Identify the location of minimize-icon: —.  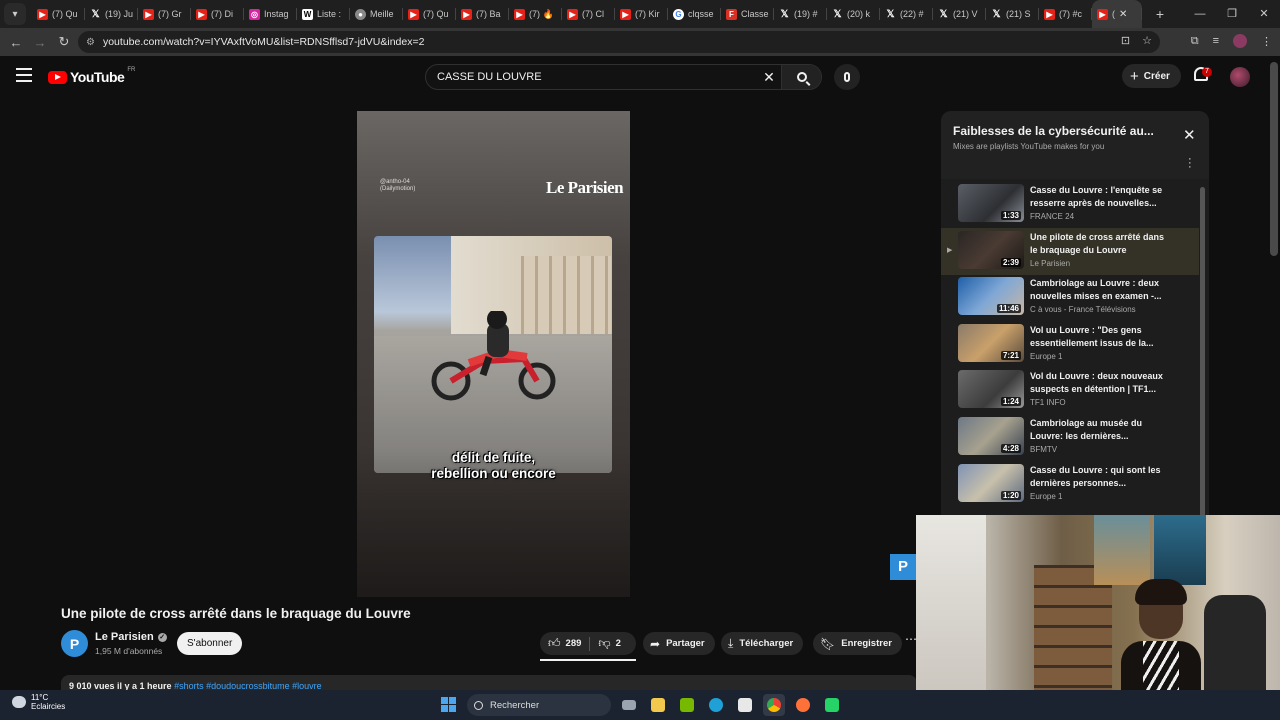
(1200, 14).